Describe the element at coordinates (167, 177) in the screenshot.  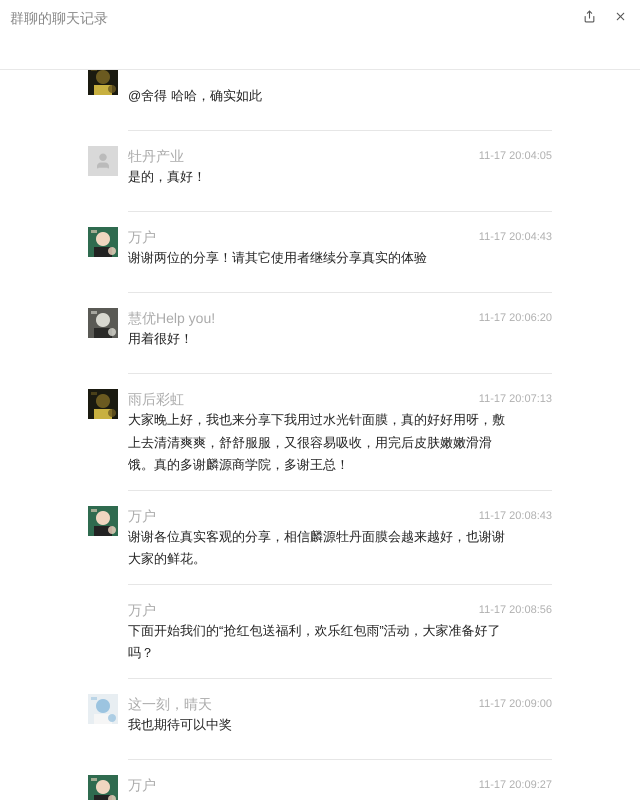
I see `message-text: 是的，真好！` at that location.